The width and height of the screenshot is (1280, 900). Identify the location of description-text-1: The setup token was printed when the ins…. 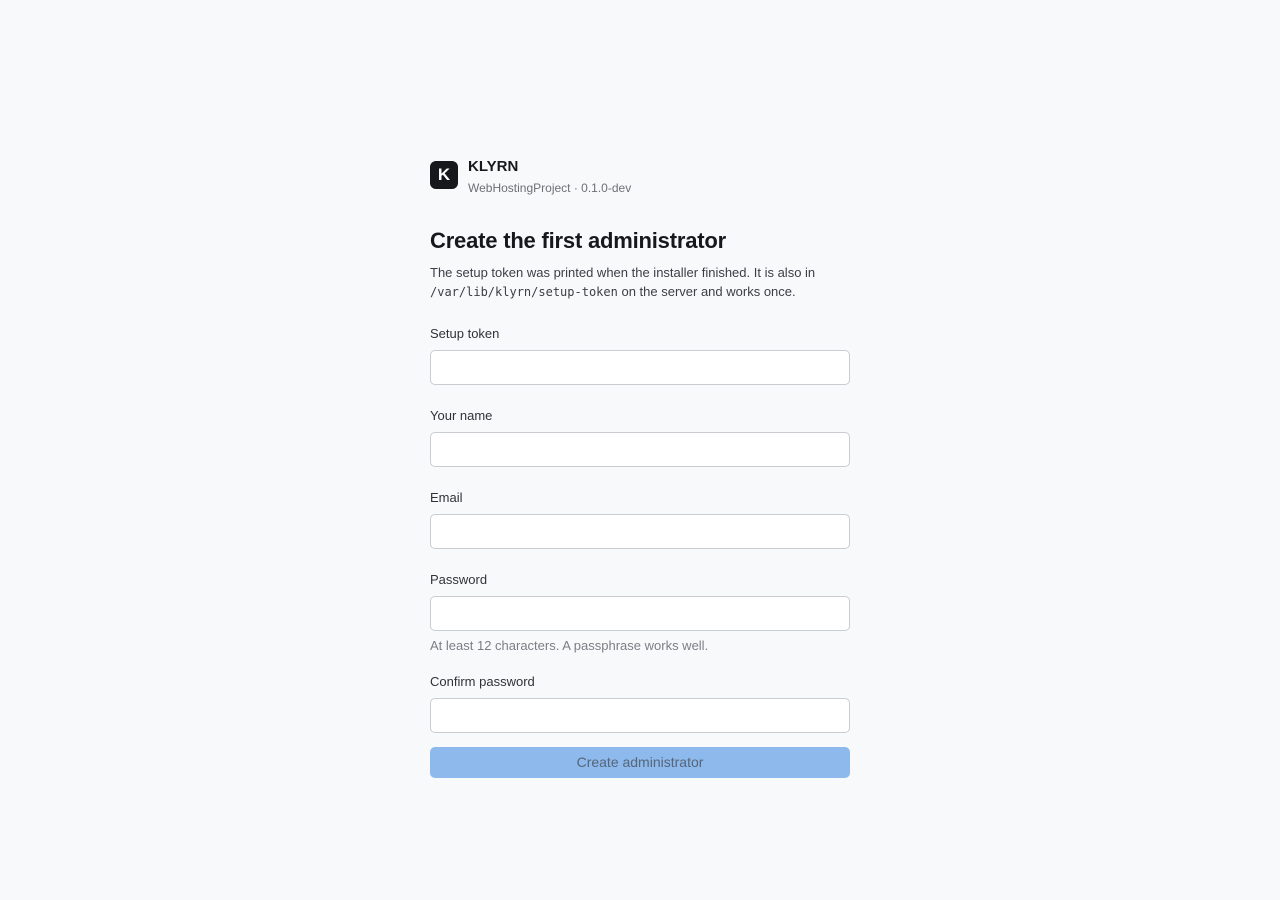
(623, 272).